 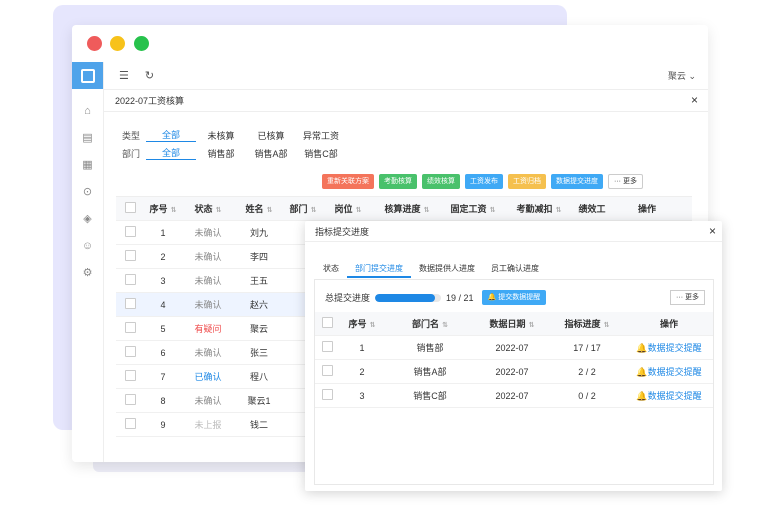 I want to click on minimize-window-button, so click(x=117, y=43).